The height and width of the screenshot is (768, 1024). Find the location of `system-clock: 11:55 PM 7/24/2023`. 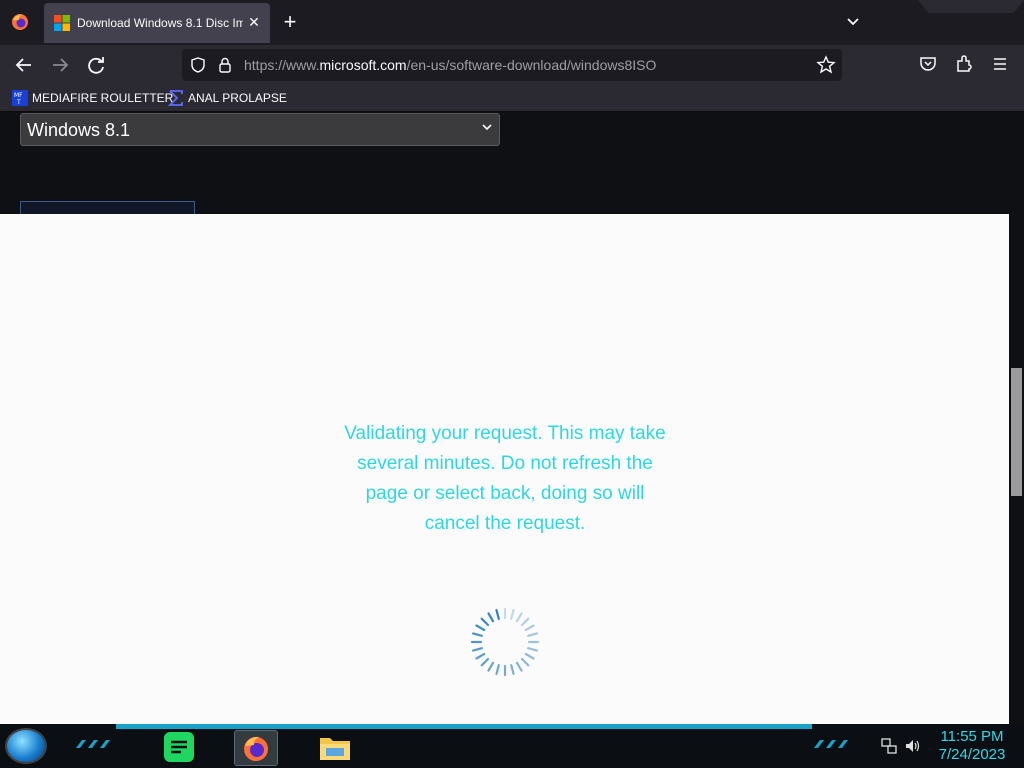

system-clock: 11:55 PM 7/24/2023 is located at coordinates (972, 746).